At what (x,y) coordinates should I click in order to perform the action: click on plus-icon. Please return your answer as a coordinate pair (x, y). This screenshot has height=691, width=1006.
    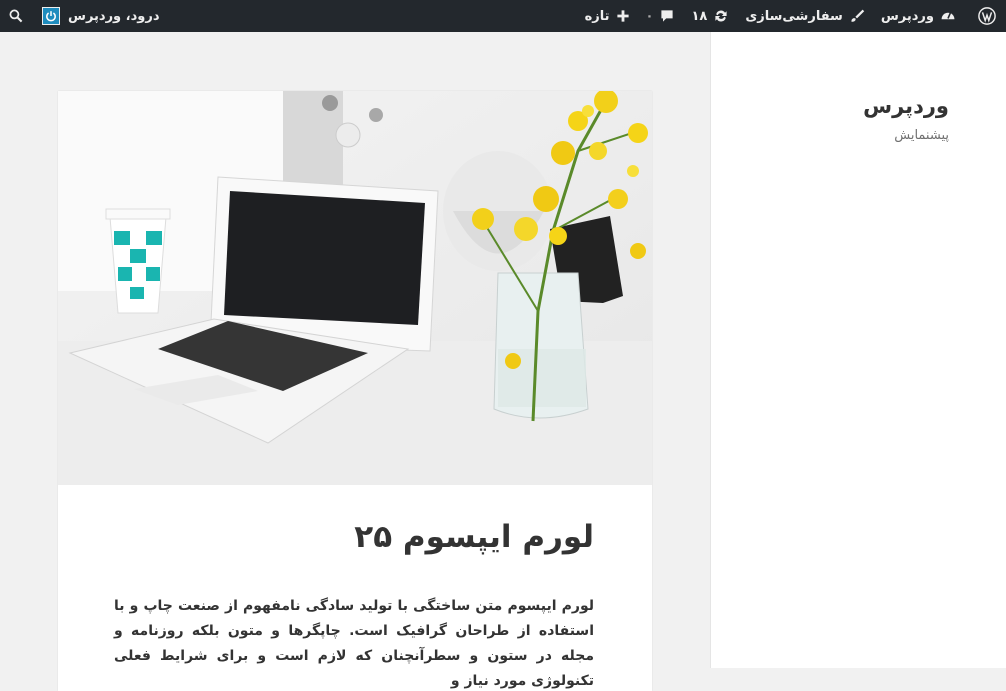
    Looking at the image, I should click on (623, 16).